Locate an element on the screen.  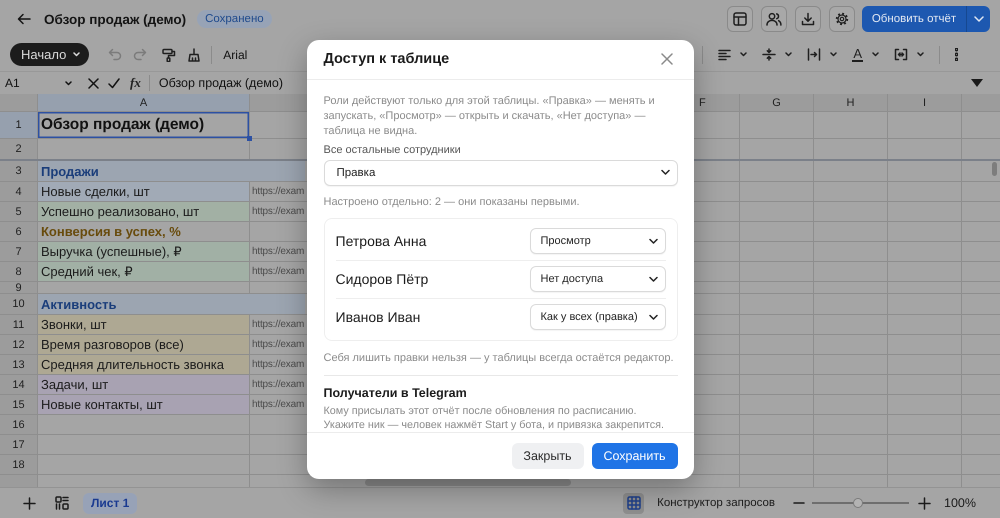
cancel-icon is located at coordinates (93, 83).